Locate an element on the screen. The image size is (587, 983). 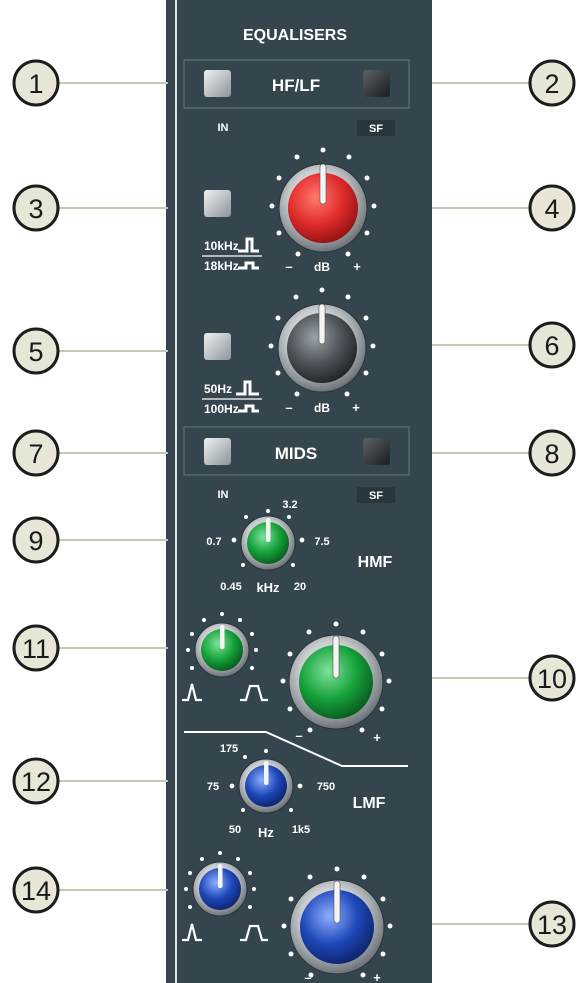
callout-4: 4 is located at coordinates (552, 208).